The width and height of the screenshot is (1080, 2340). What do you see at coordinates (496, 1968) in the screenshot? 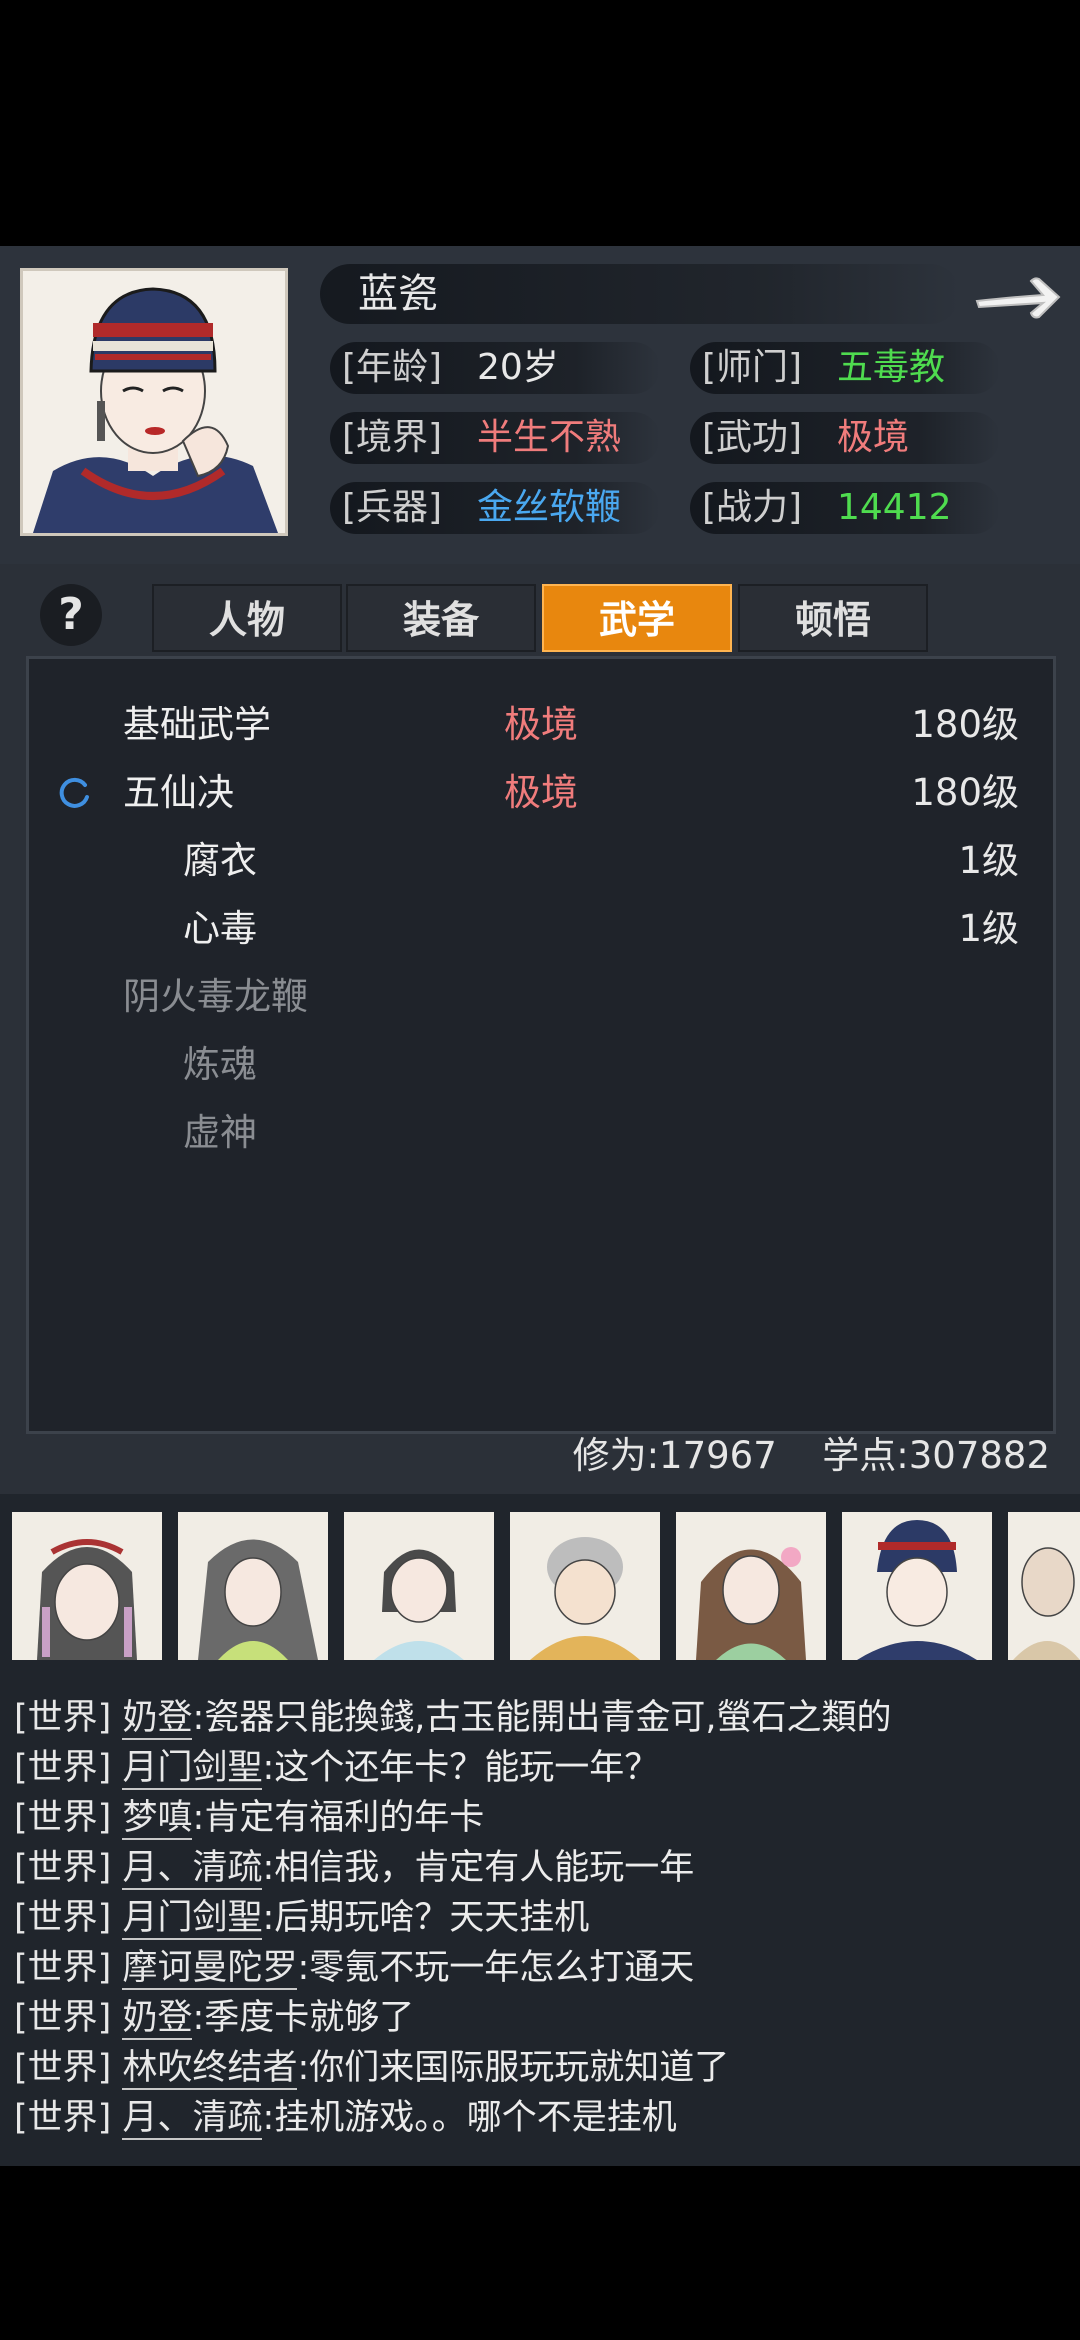
I see `chat-text: :零氪不玩一年怎么打通天` at bounding box center [496, 1968].